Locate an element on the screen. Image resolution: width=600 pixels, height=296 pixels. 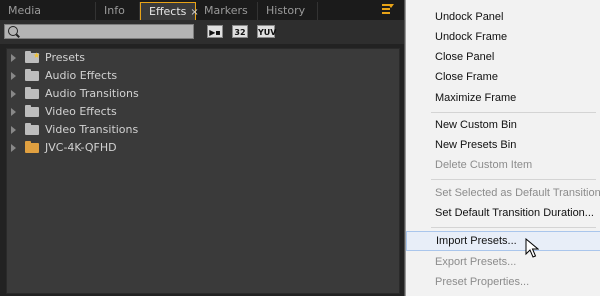
tree-item-label: Presets is located at coordinates (65, 57).